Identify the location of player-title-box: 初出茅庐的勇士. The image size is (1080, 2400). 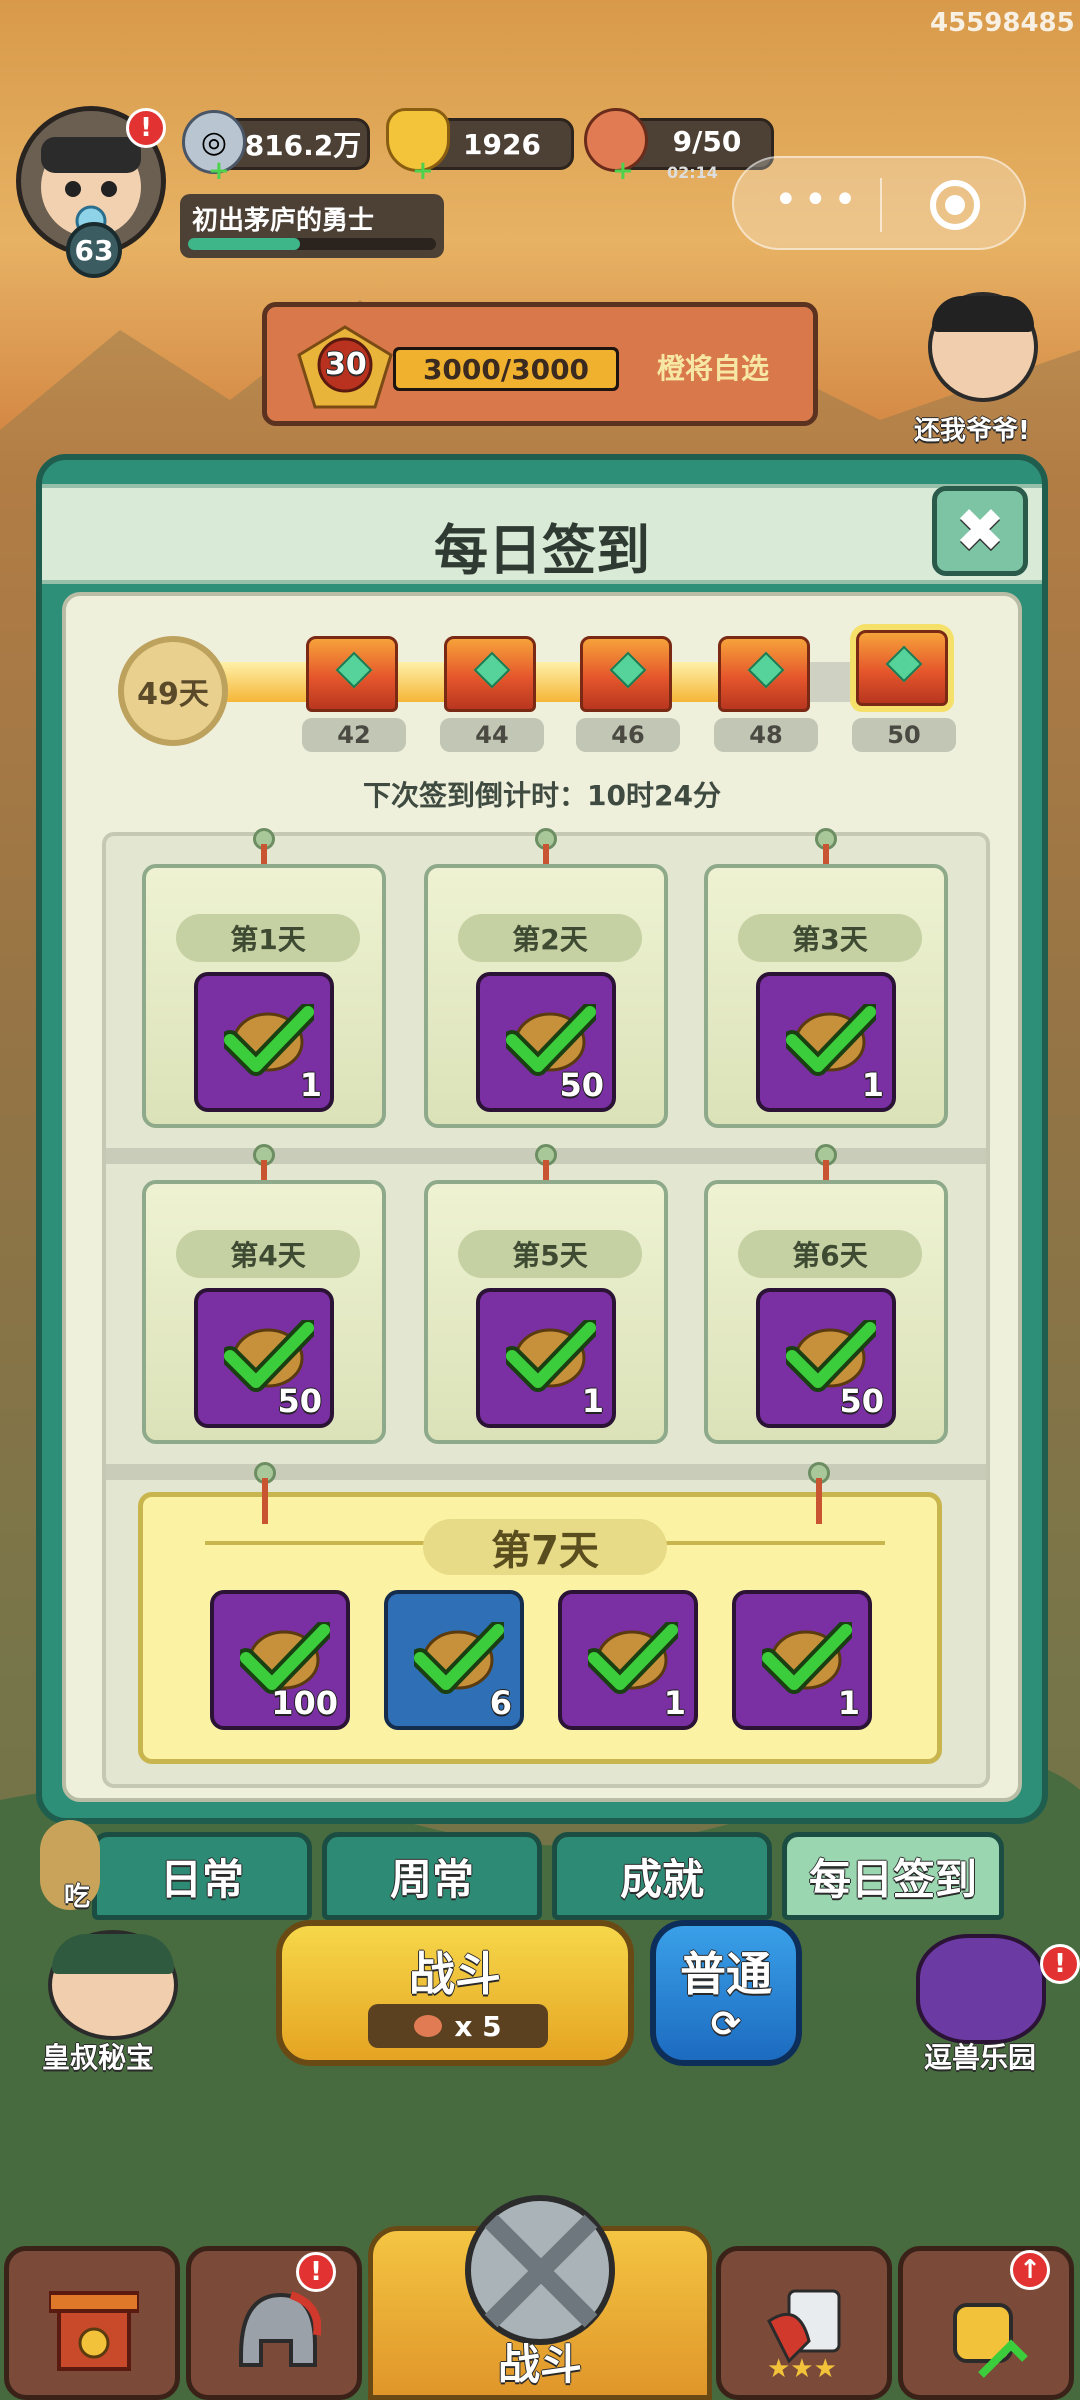
(312, 226).